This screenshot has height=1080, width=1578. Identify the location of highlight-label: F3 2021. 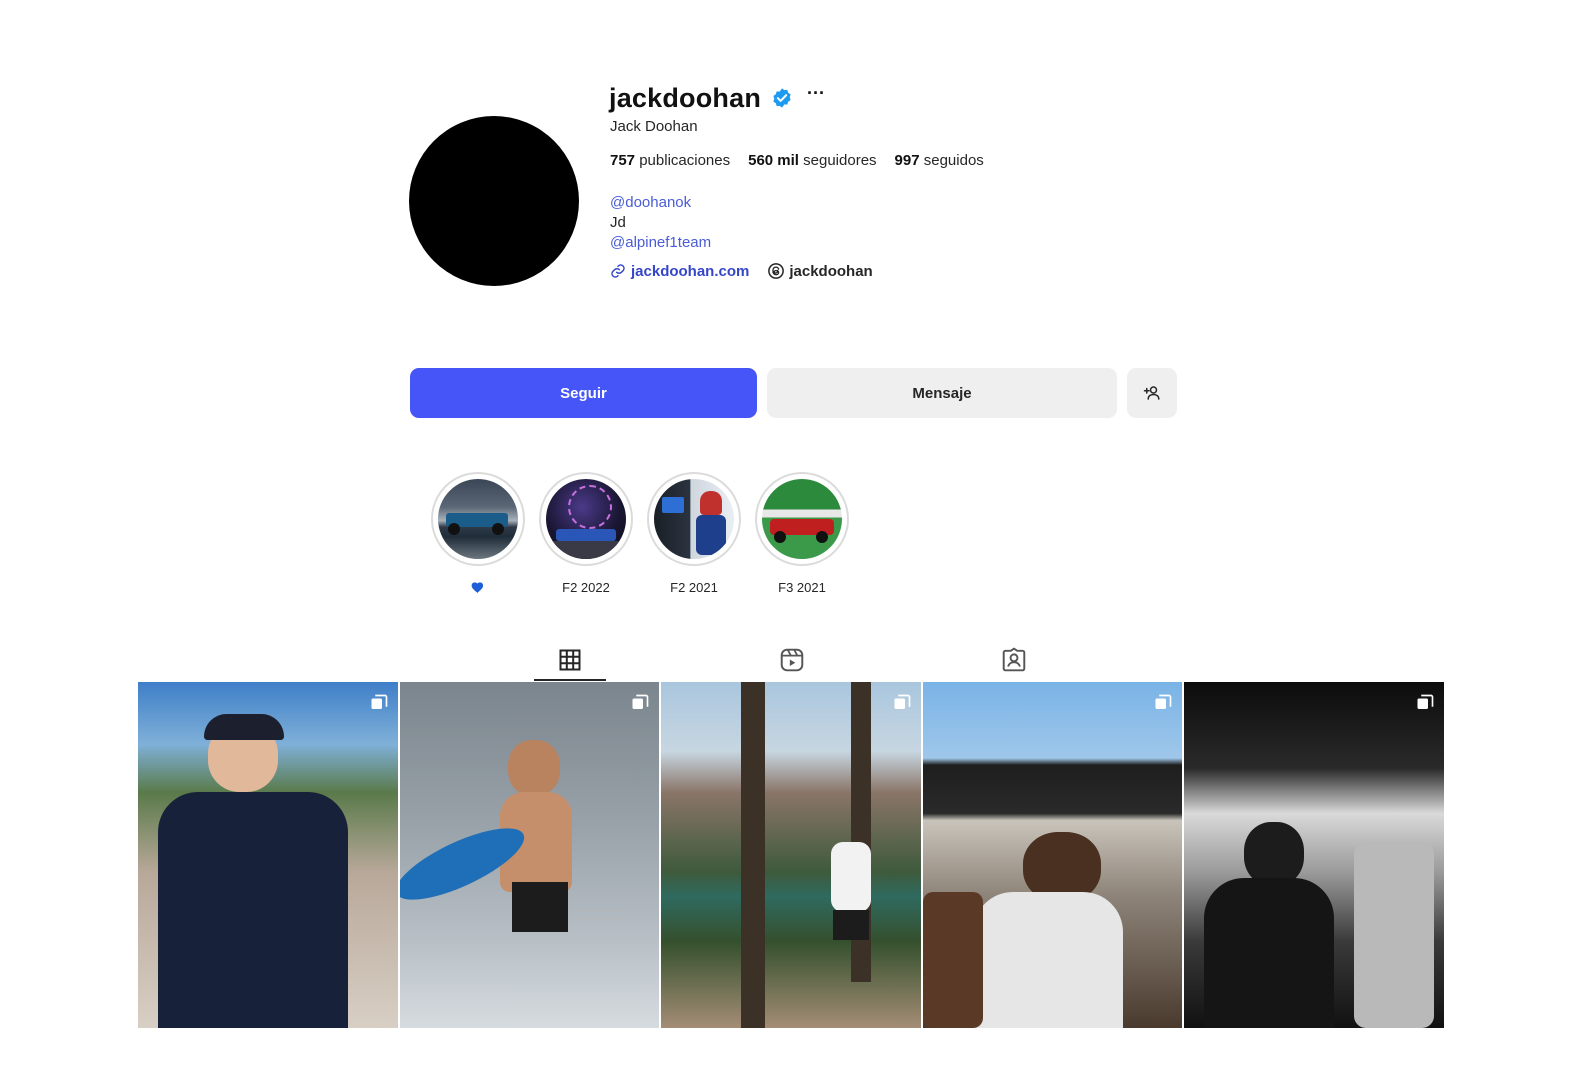
(802, 587).